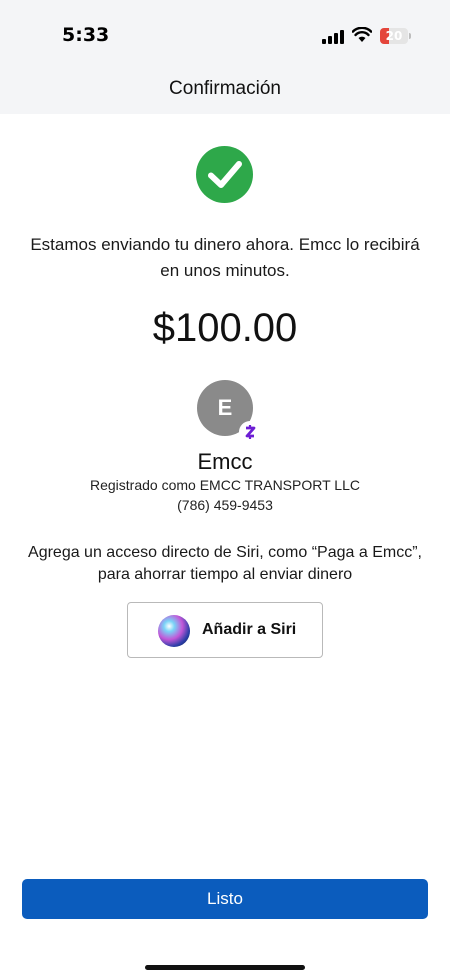 This screenshot has height=980, width=450. What do you see at coordinates (225, 967) in the screenshot?
I see `home-indicator` at bounding box center [225, 967].